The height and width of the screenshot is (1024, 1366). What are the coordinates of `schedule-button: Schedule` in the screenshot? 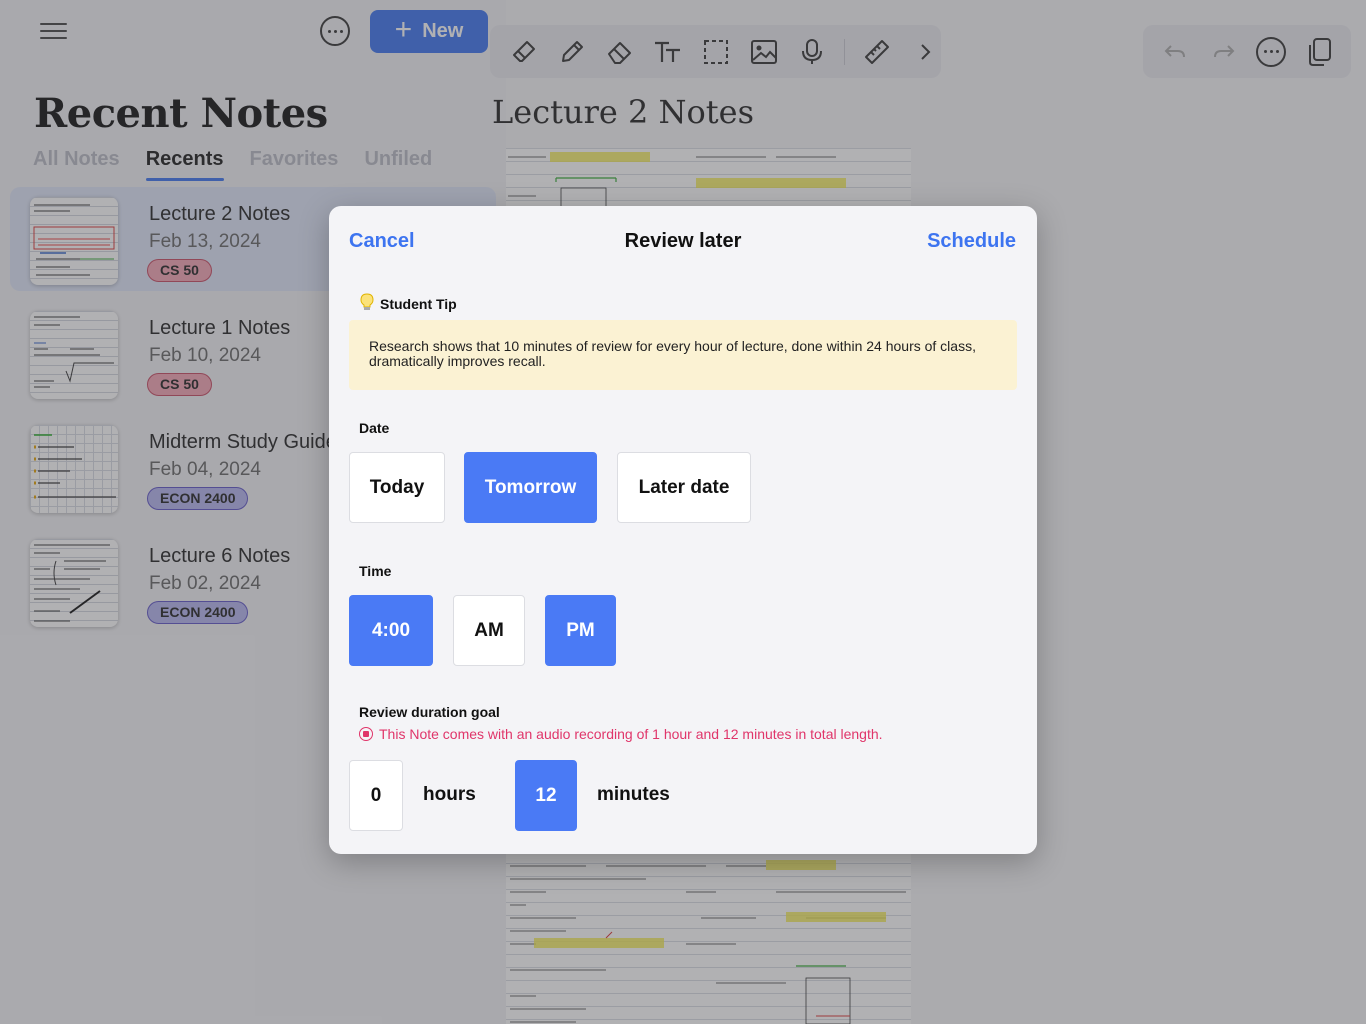 It's located at (971, 241).